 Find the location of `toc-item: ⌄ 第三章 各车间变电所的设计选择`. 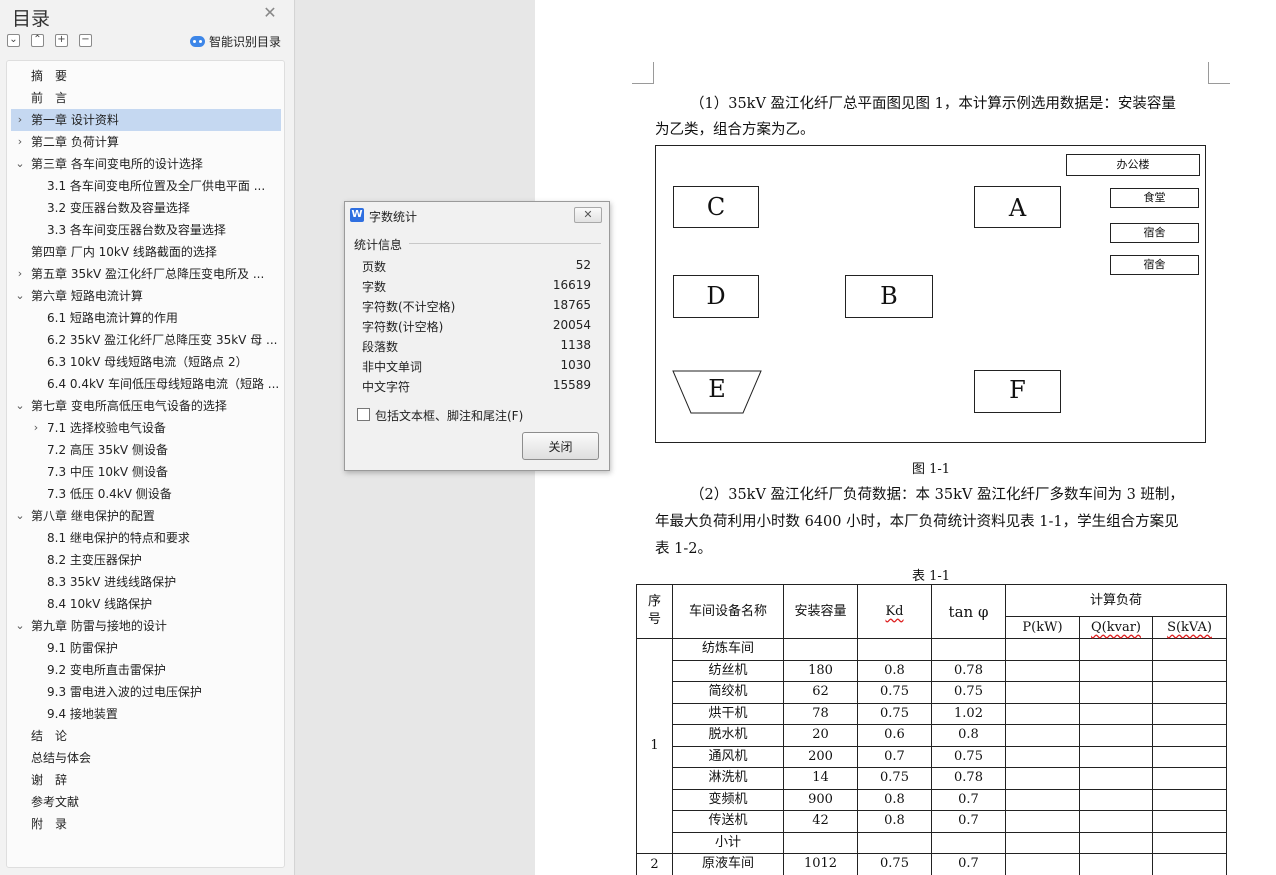

toc-item: ⌄ 第三章 各车间变电所的设计选择 is located at coordinates (146, 164).